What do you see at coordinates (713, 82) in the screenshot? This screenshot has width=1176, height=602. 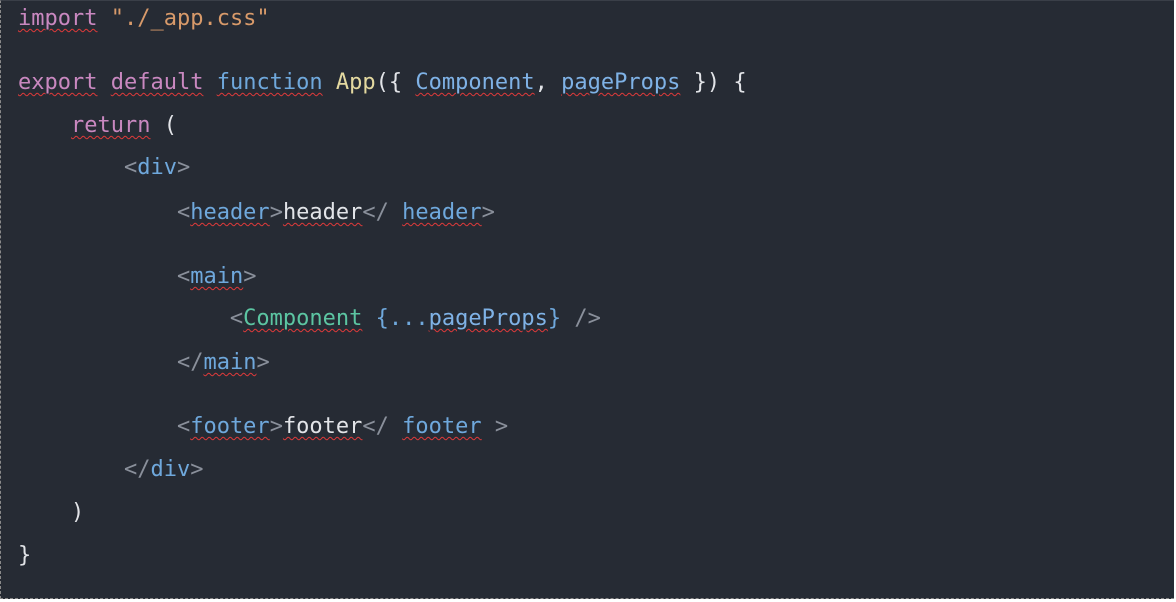 I see `code-token: }) {` at bounding box center [713, 82].